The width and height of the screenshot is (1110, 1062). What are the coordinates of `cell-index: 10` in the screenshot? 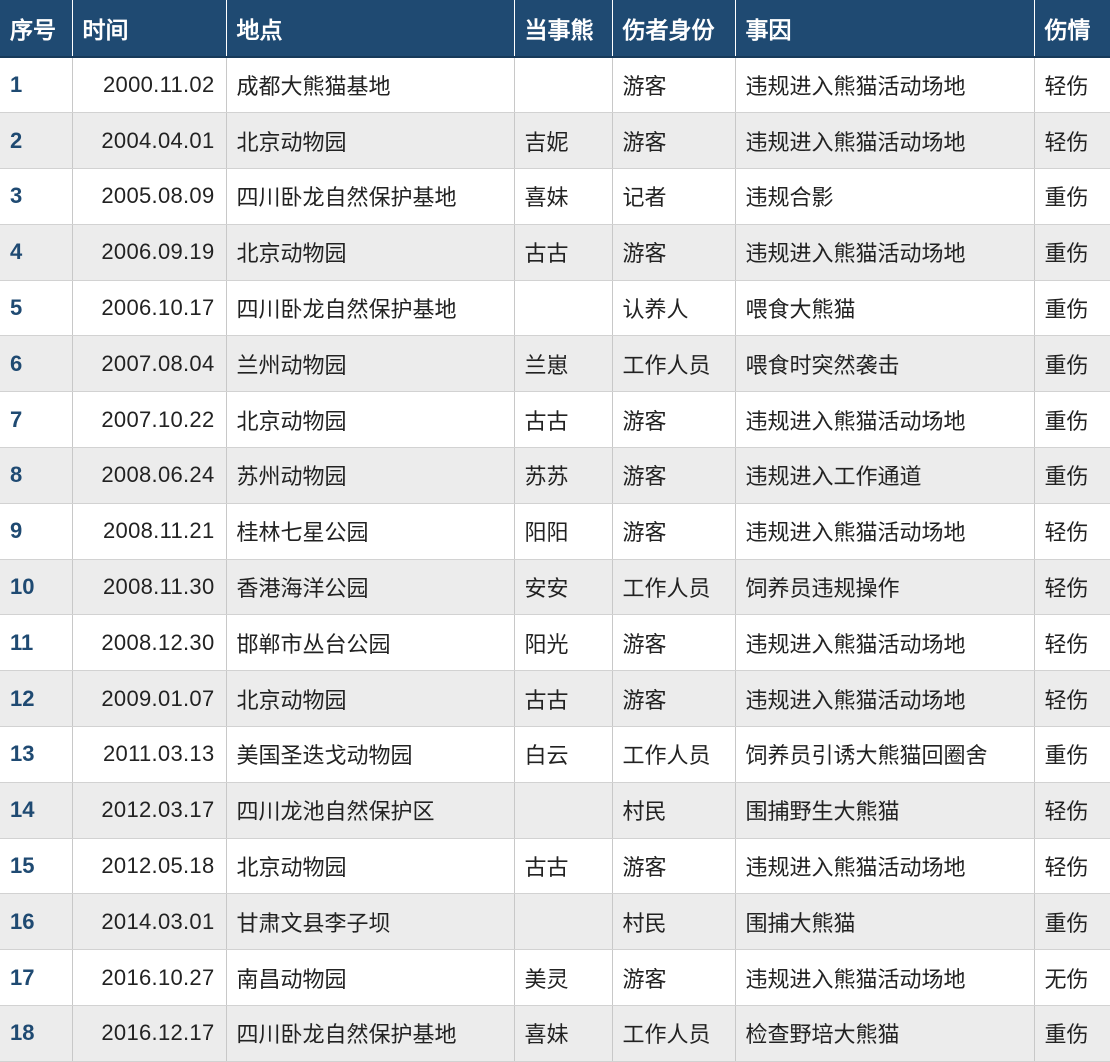 It's located at (36, 587).